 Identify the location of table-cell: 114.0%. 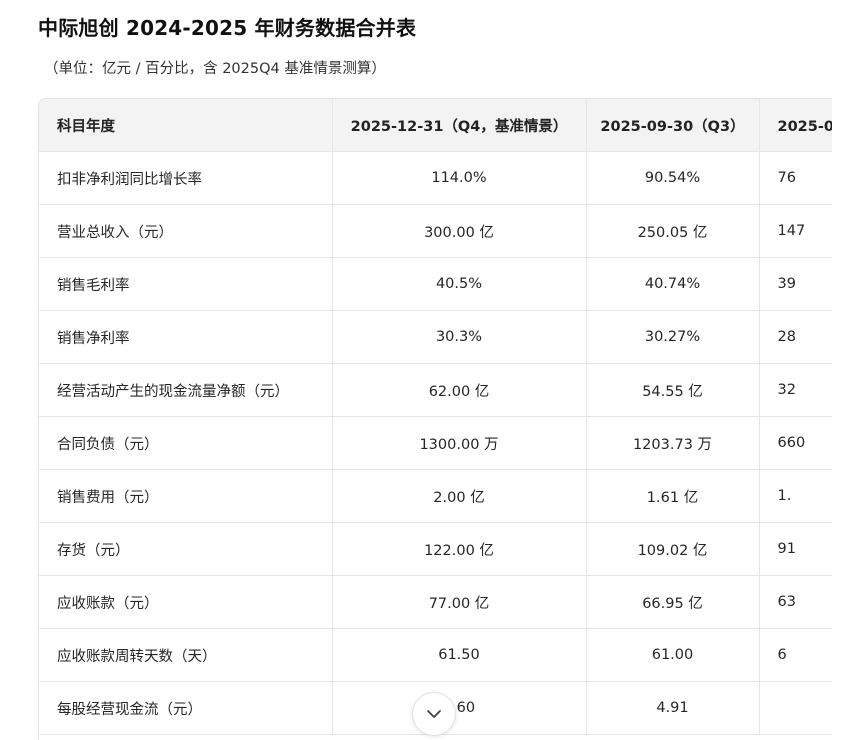
(459, 178).